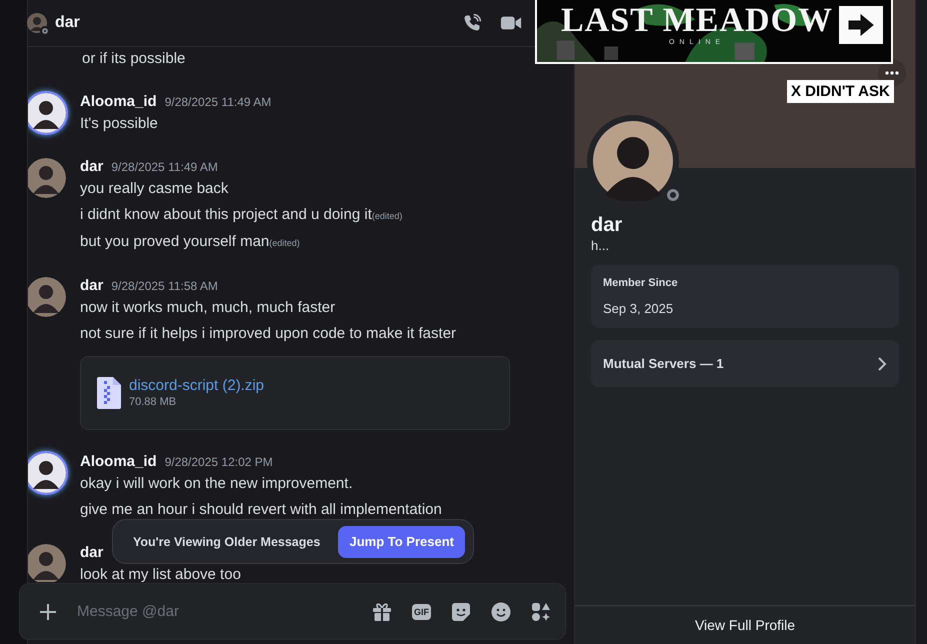 This screenshot has height=644, width=927. Describe the element at coordinates (134, 58) in the screenshot. I see `message-text: or if its possible` at that location.